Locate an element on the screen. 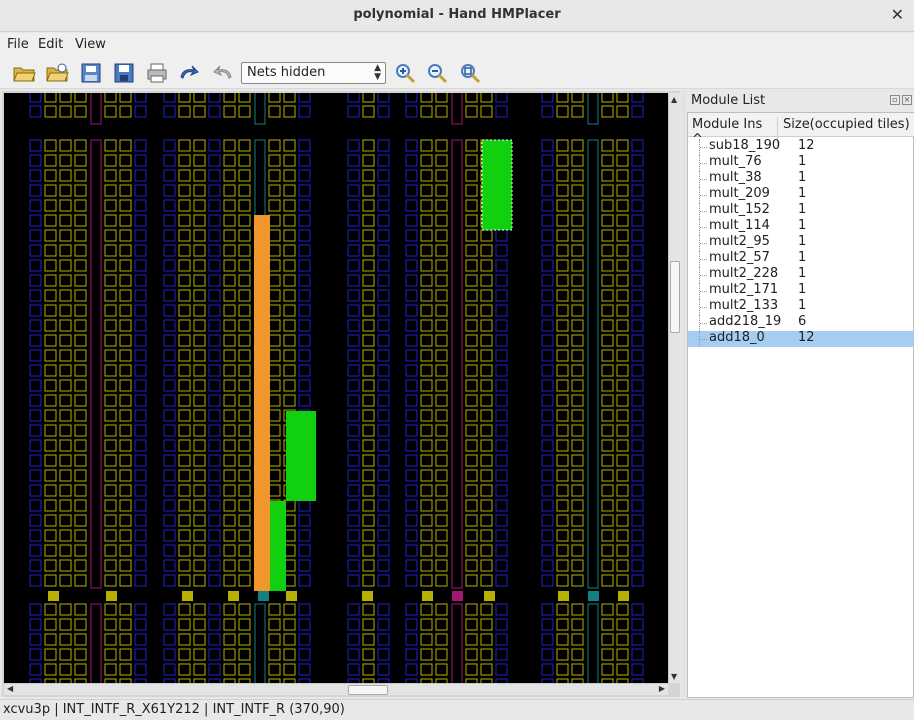  module-list-item: mult2_57 1 is located at coordinates (801, 258).